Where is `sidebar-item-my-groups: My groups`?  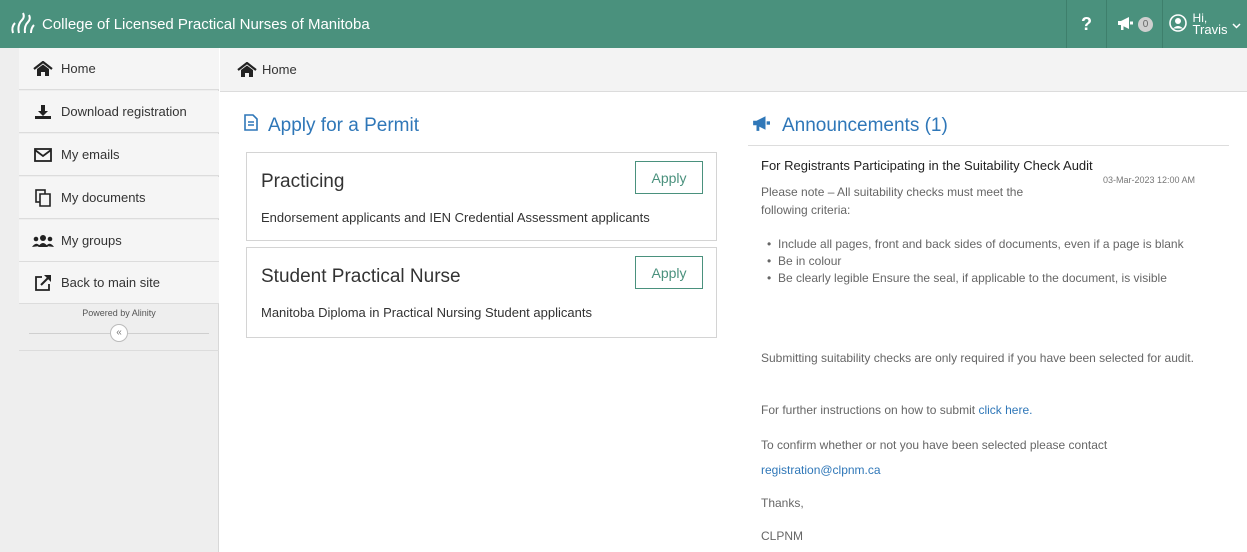
sidebar-item-my-groups: My groups is located at coordinates (119, 241).